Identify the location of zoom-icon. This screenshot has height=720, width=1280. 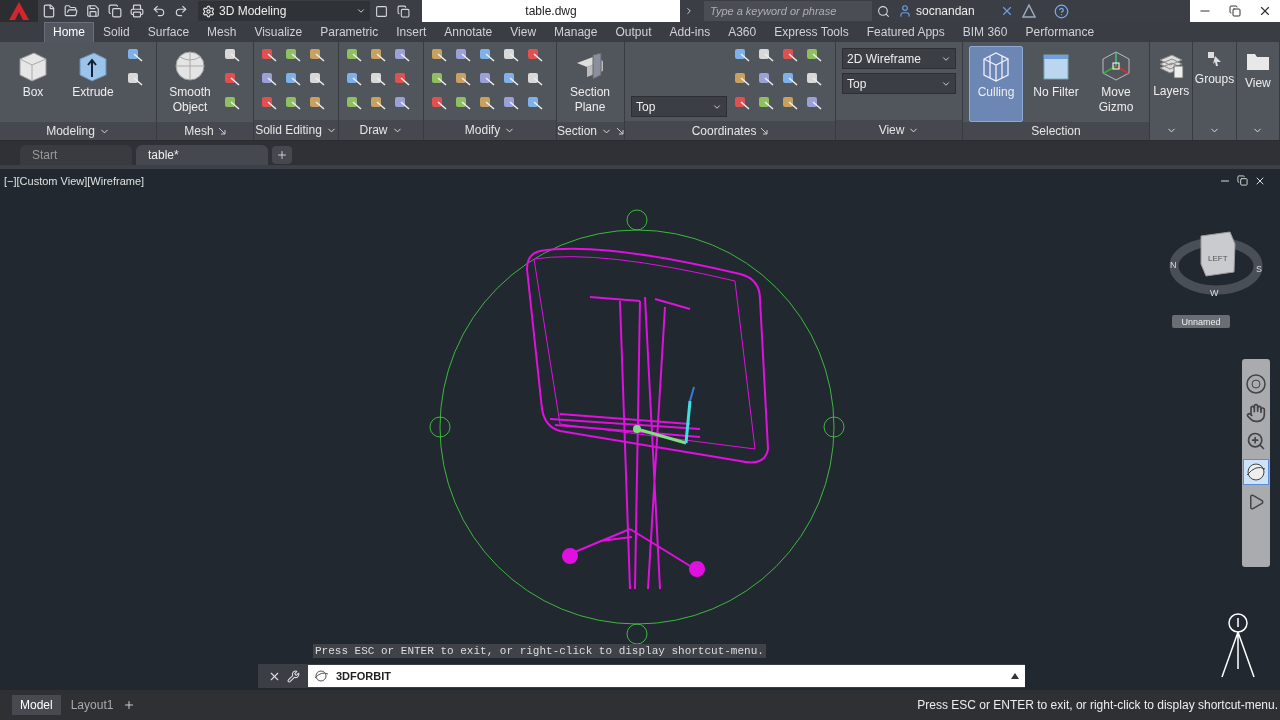
(1256, 441).